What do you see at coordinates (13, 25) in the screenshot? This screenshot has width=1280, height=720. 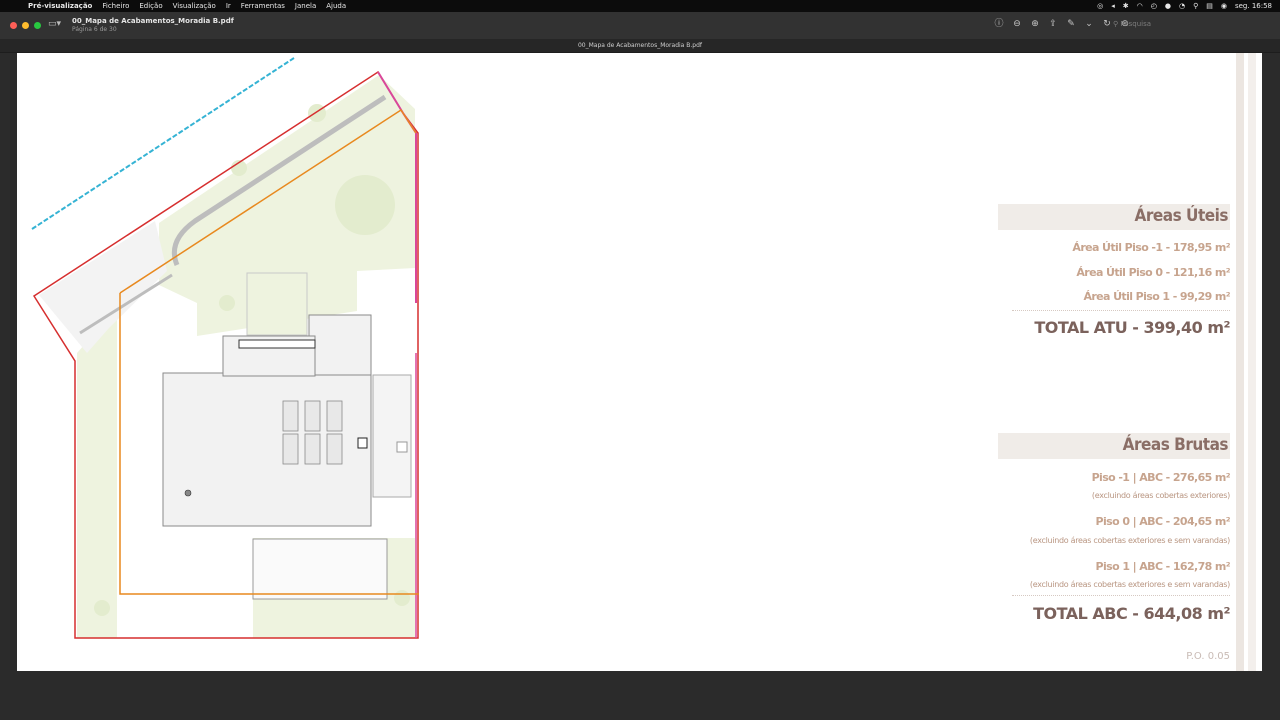 I see `close-button` at bounding box center [13, 25].